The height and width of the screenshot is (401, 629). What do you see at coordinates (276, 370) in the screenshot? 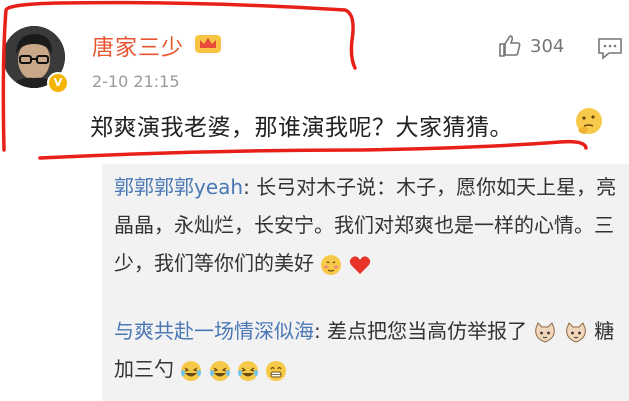
I see `grin-emoji-icon` at bounding box center [276, 370].